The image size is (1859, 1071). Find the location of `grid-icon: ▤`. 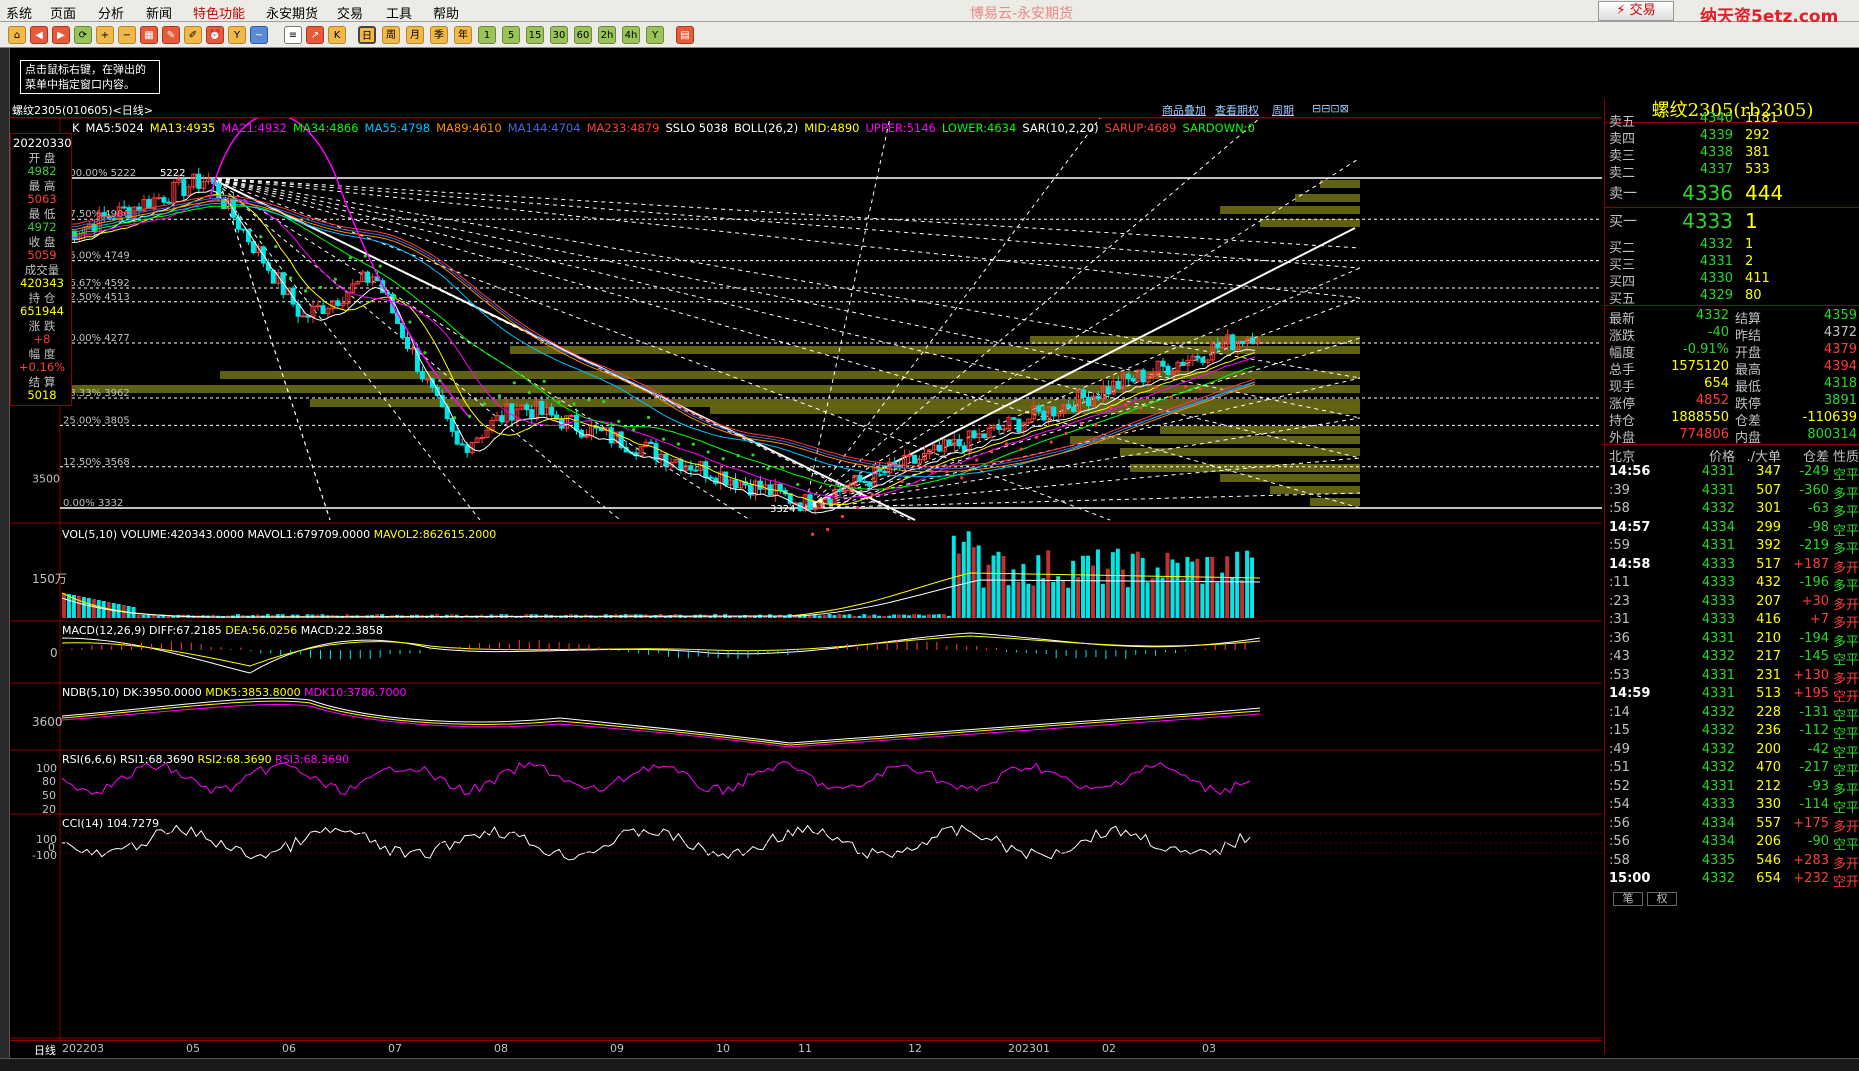

grid-icon: ▤ is located at coordinates (685, 35).